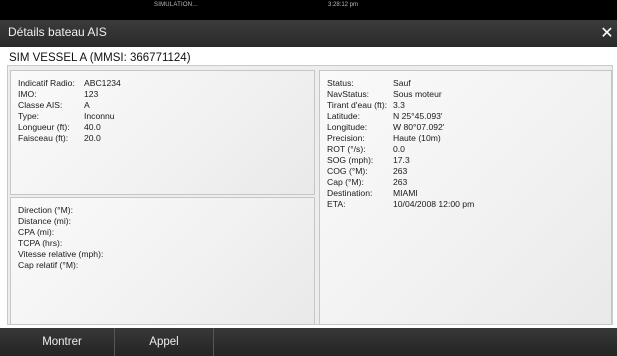 This screenshot has height=356, width=617. I want to click on field-label: Destination:, so click(350, 193).